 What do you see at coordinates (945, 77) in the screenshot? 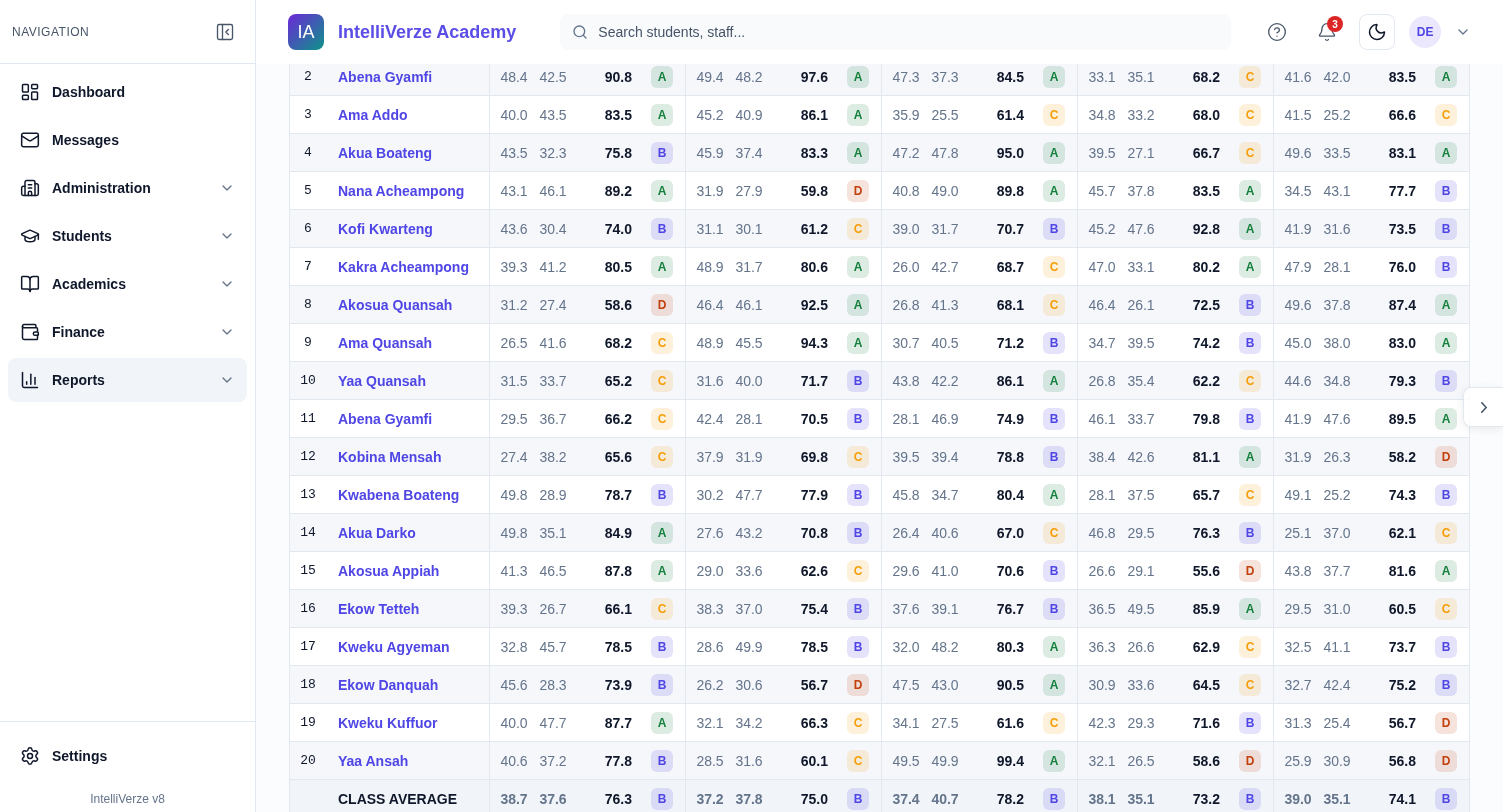
I see `score-cell-text: 37.3` at bounding box center [945, 77].